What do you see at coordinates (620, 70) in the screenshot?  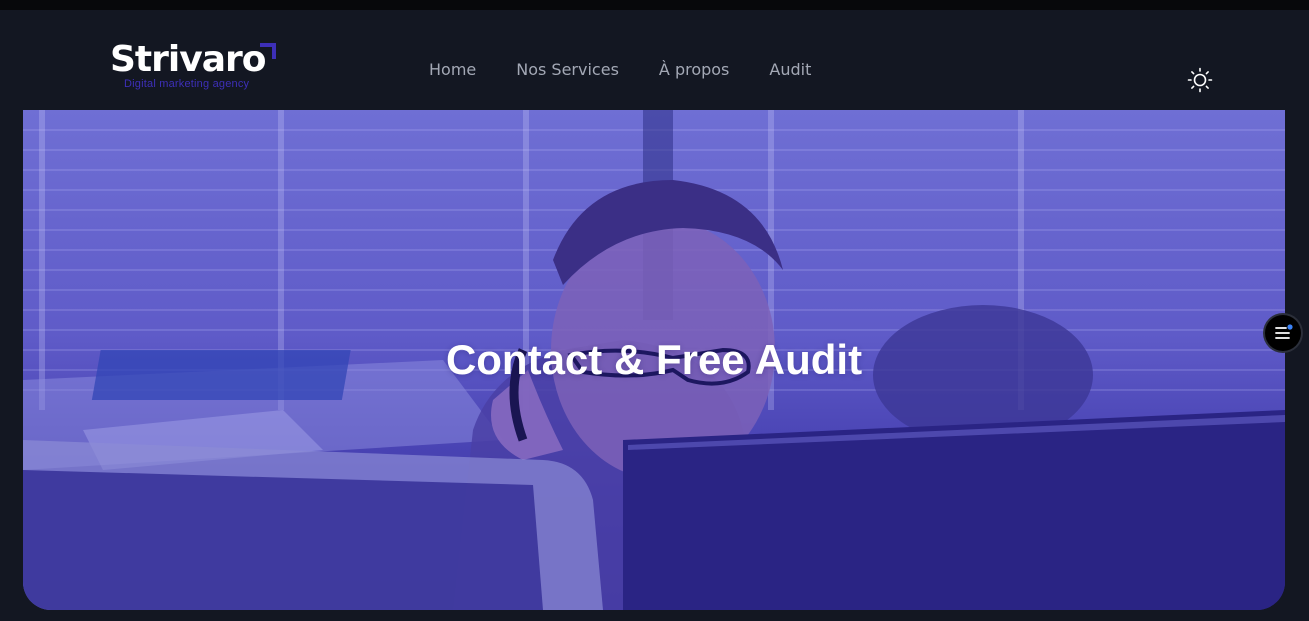 I see `main-nav: Home Nos Services À propos Audit` at bounding box center [620, 70].